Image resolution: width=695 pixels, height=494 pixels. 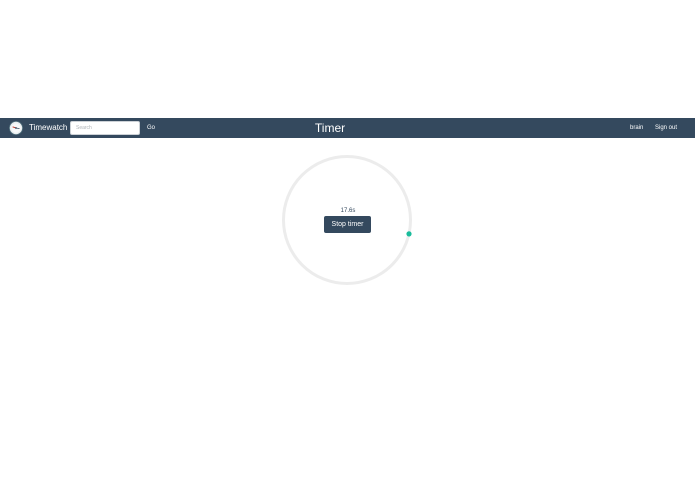 I want to click on timer-widget: 17.6s Stop timer, so click(x=348, y=221).